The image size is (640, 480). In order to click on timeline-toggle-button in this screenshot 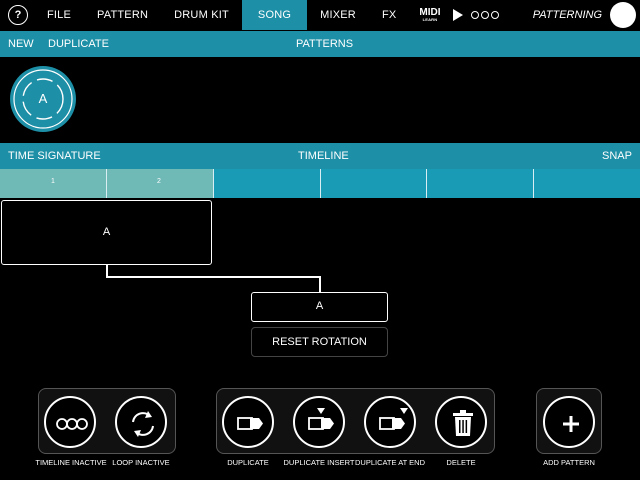, I will do `click(70, 422)`.